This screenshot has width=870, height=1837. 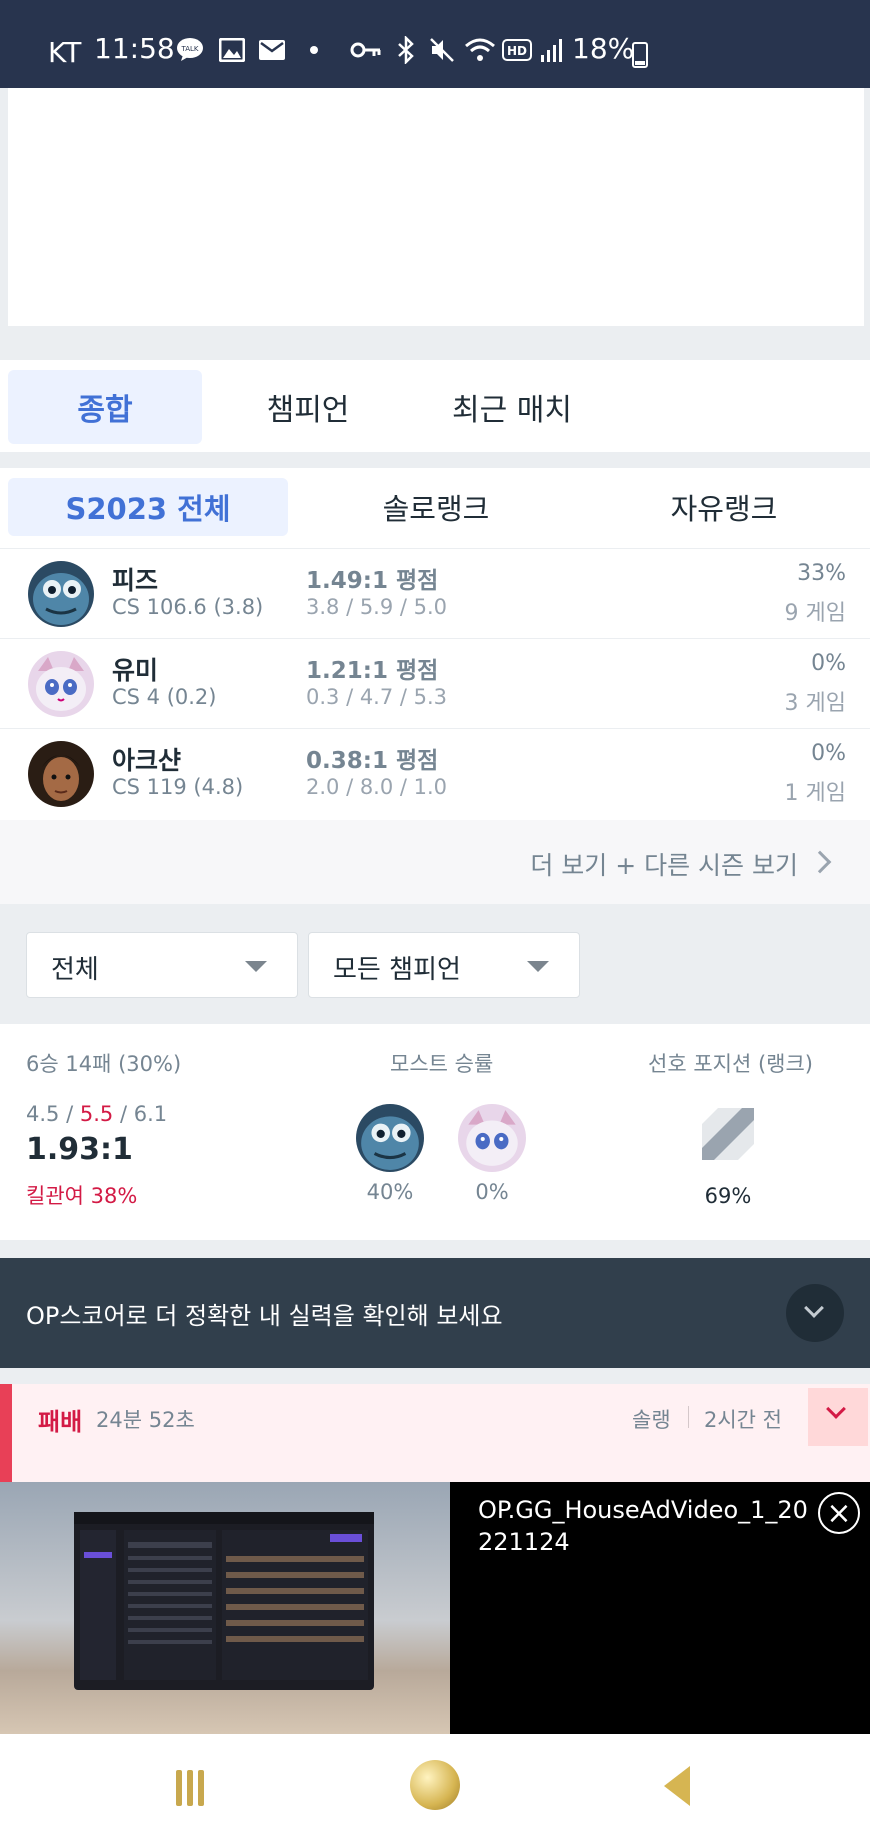 What do you see at coordinates (366, 50) in the screenshot?
I see `key-icon` at bounding box center [366, 50].